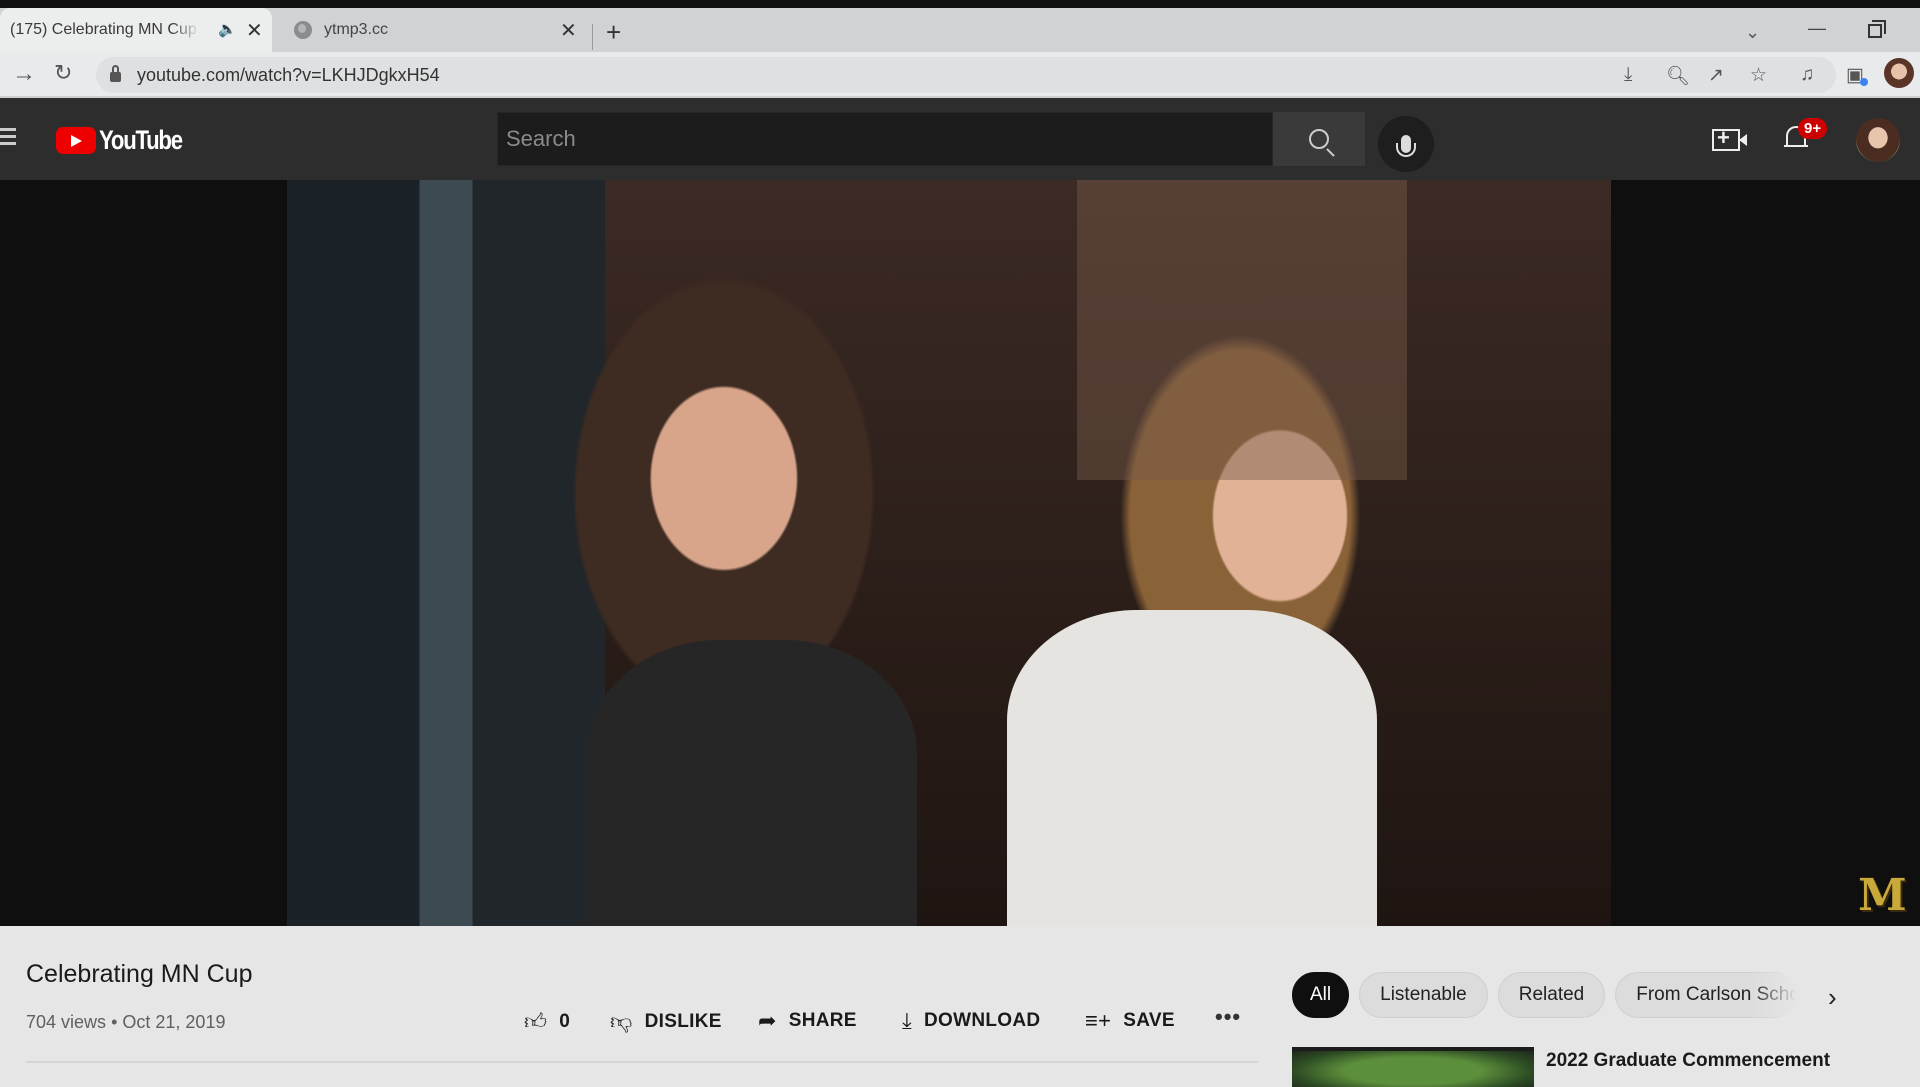  Describe the element at coordinates (174, 1022) in the screenshot. I see `upload-date: Oct 21, 2019` at that location.